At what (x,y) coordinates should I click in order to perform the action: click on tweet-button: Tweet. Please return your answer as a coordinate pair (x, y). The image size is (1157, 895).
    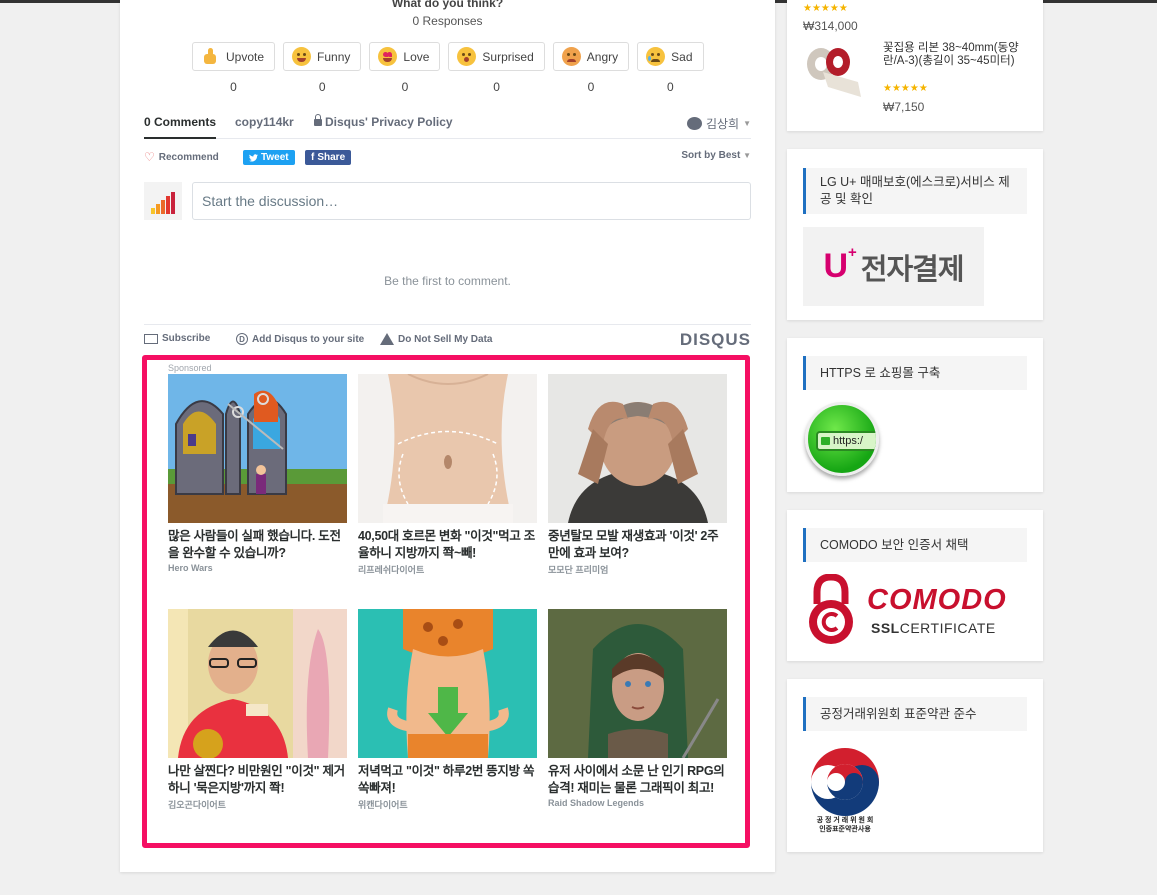
    Looking at the image, I should click on (269, 157).